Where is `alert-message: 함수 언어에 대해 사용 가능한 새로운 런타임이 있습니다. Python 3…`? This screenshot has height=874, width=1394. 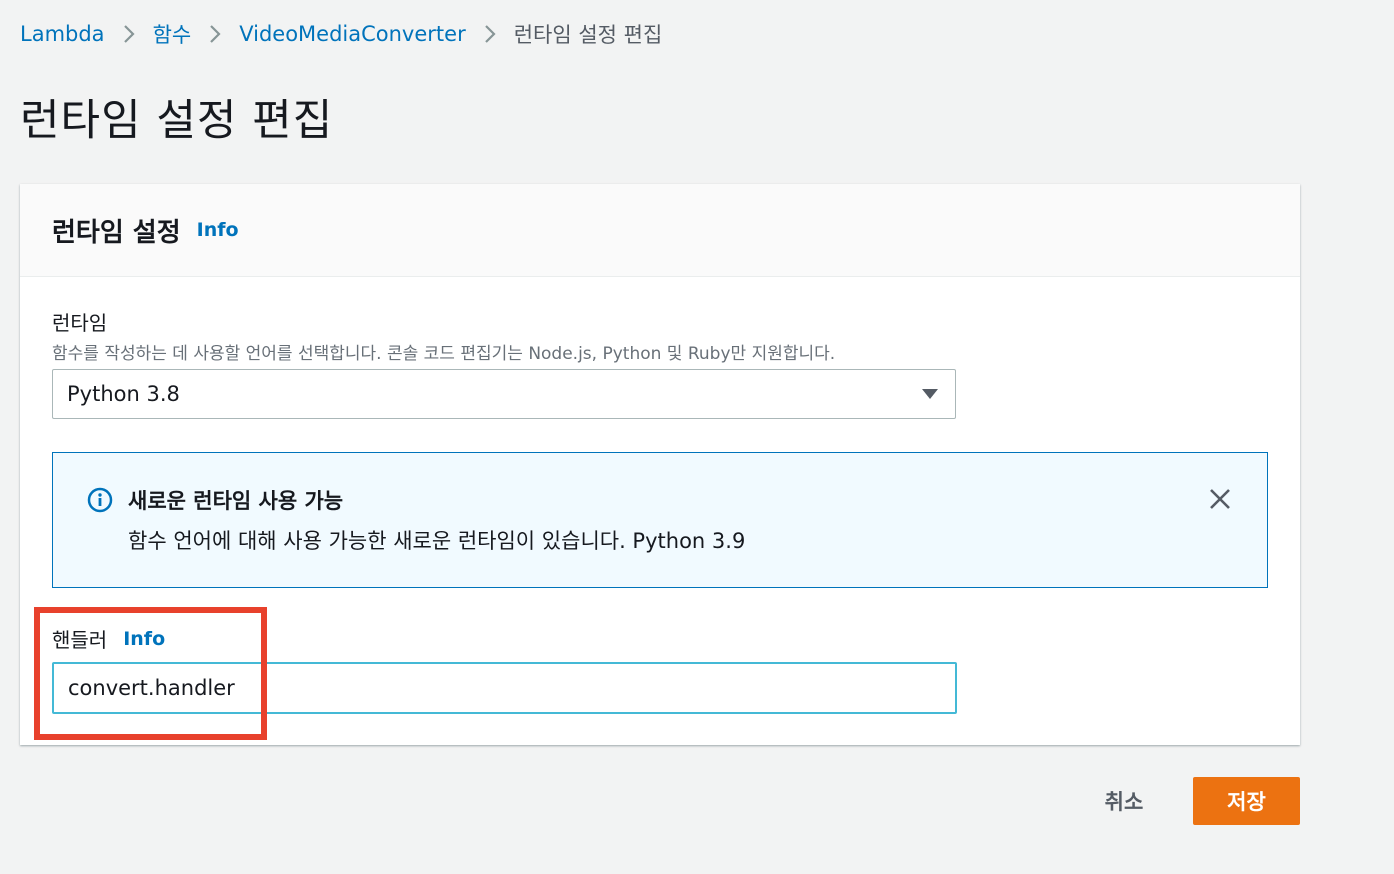 alert-message: 함수 언어에 대해 사용 가능한 새로운 런타임이 있습니다. Python 3… is located at coordinates (437, 541).